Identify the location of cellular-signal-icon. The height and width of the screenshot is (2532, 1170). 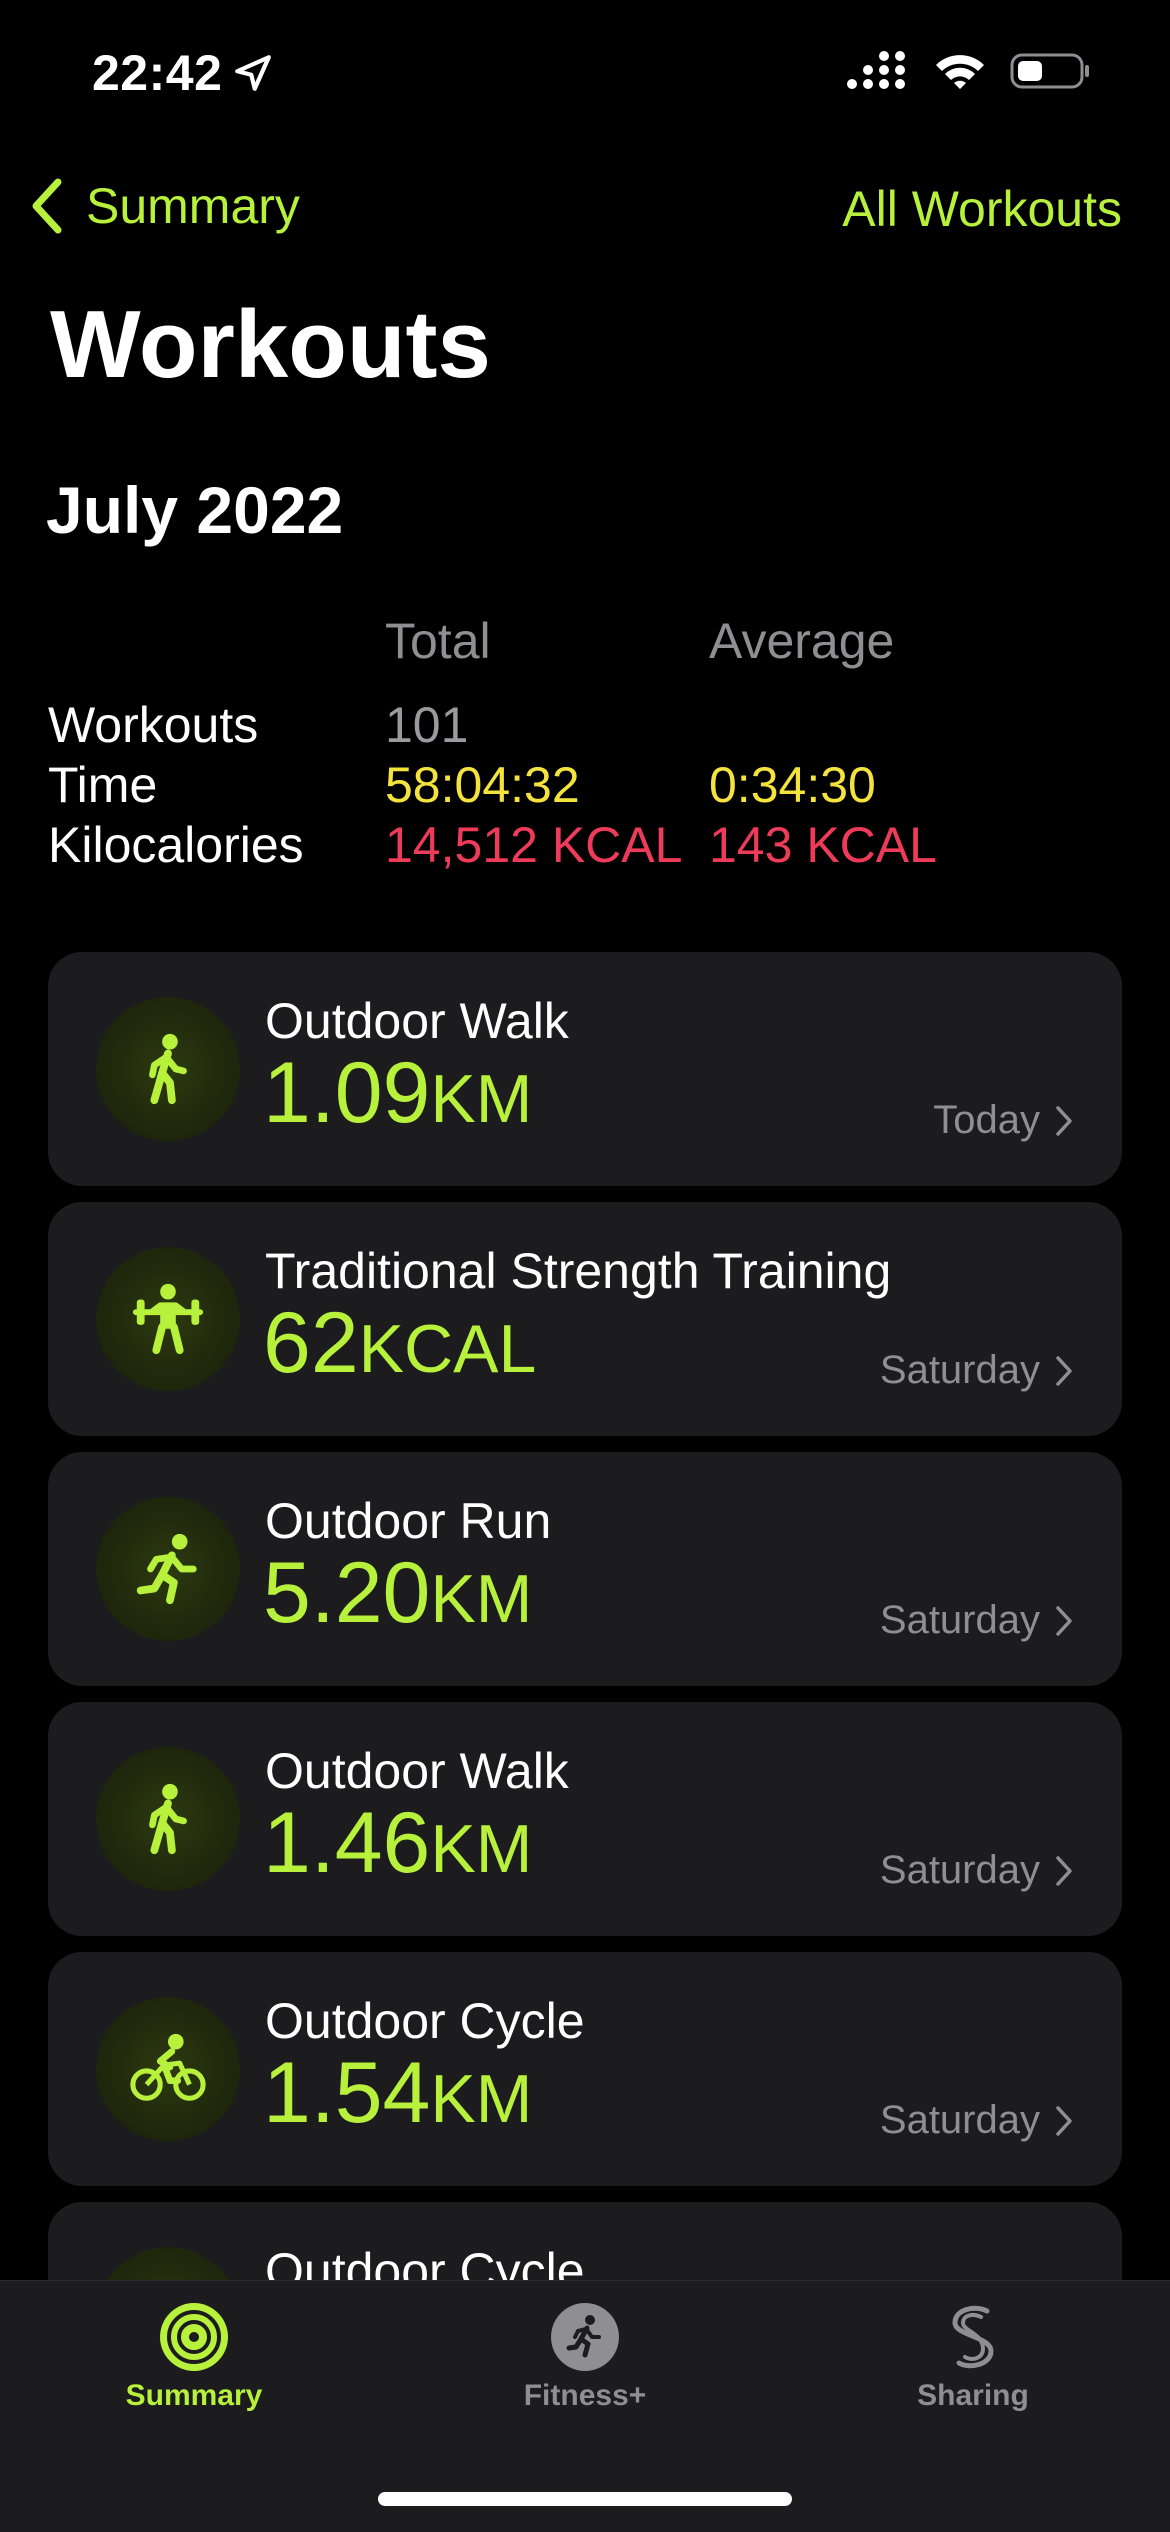
(876, 70).